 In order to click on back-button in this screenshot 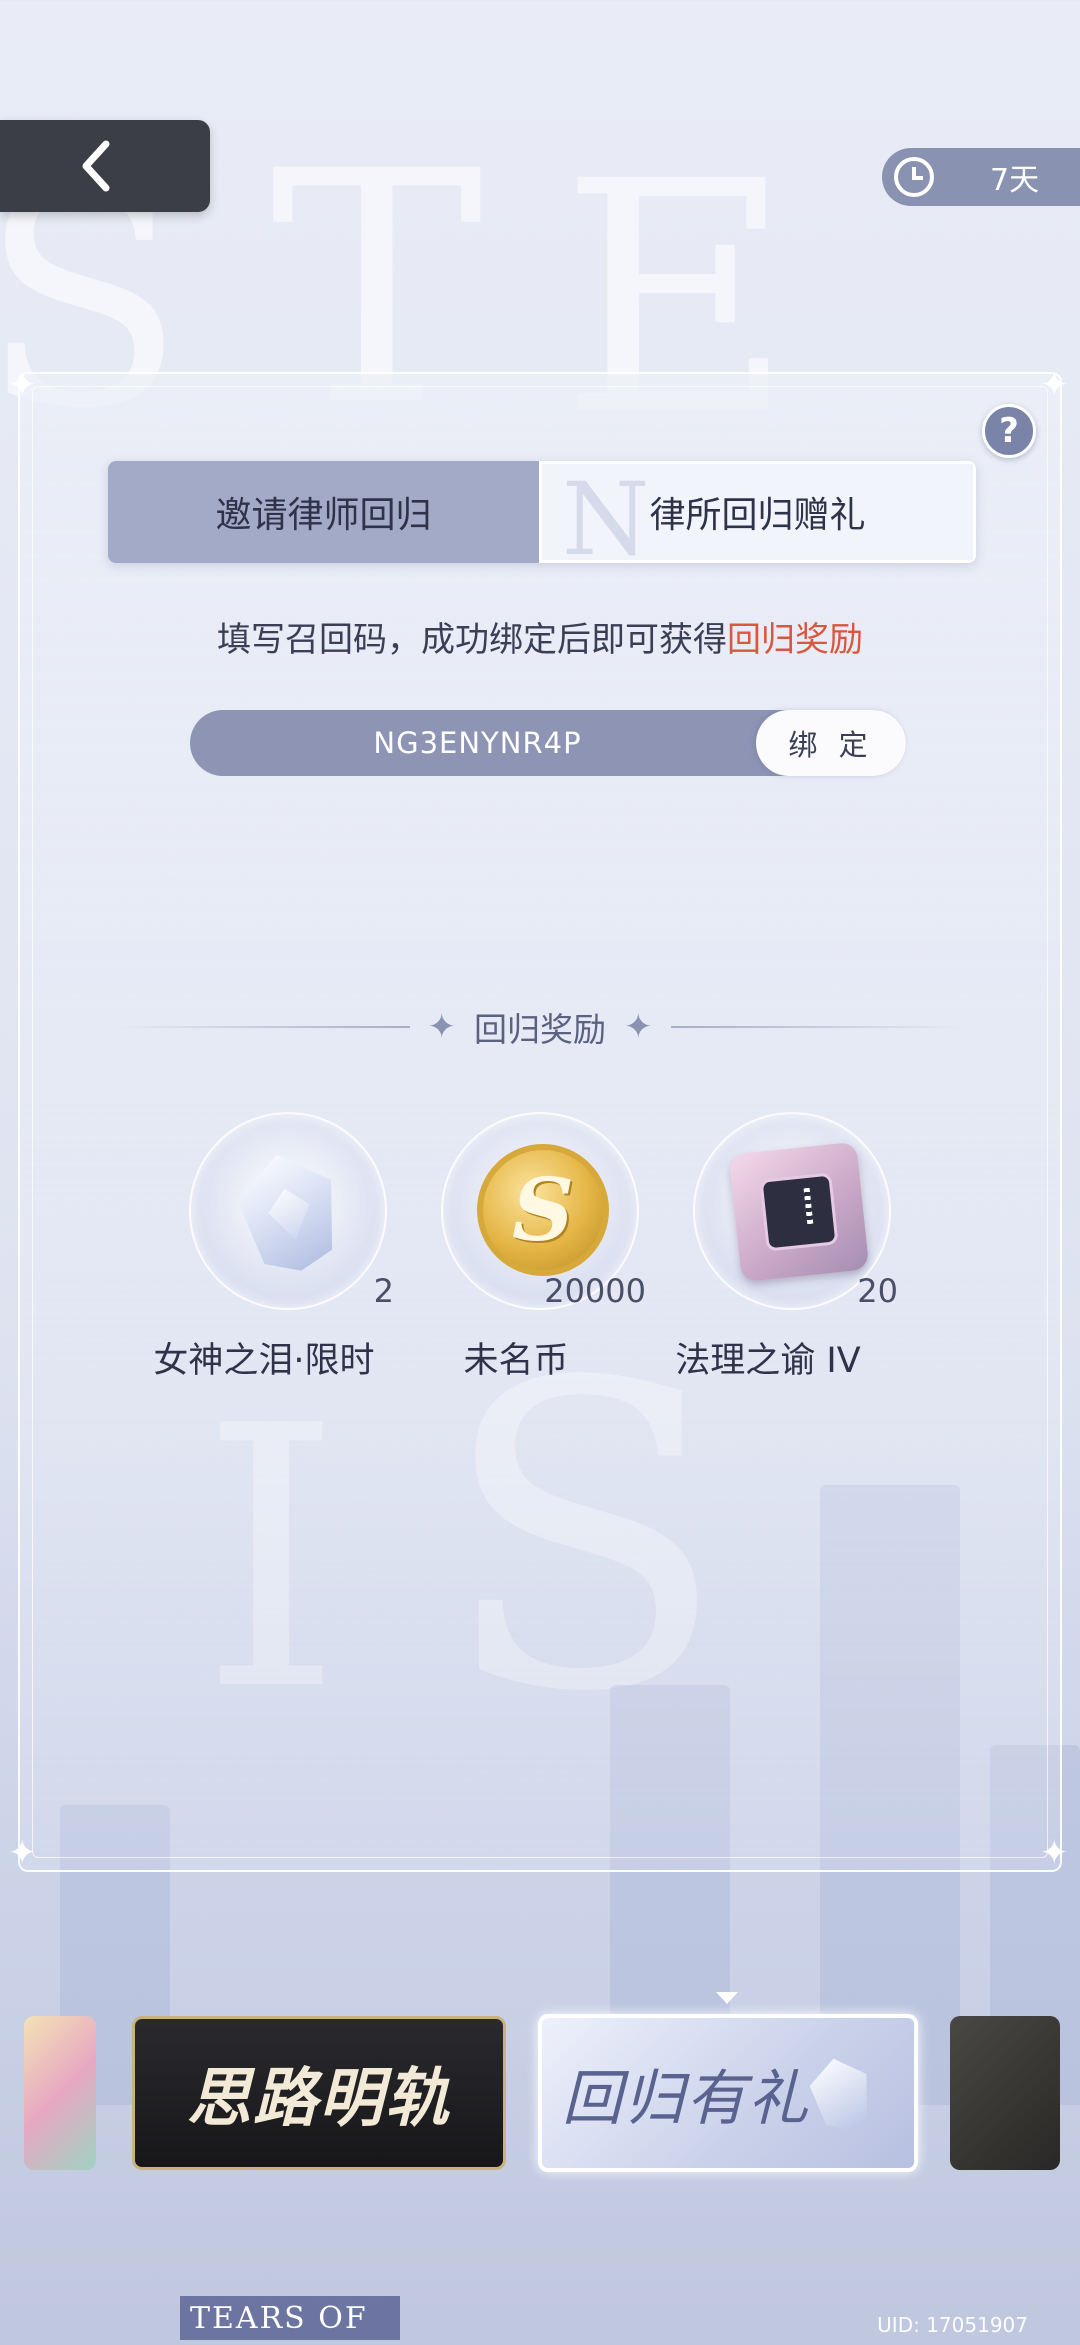, I will do `click(105, 166)`.